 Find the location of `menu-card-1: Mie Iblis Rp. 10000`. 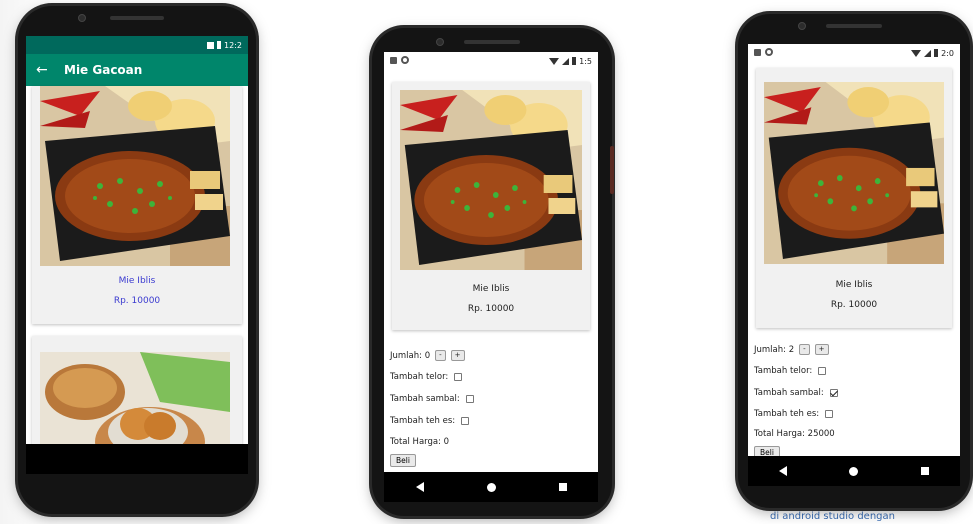

menu-card-1: Mie Iblis Rp. 10000 is located at coordinates (137, 205).